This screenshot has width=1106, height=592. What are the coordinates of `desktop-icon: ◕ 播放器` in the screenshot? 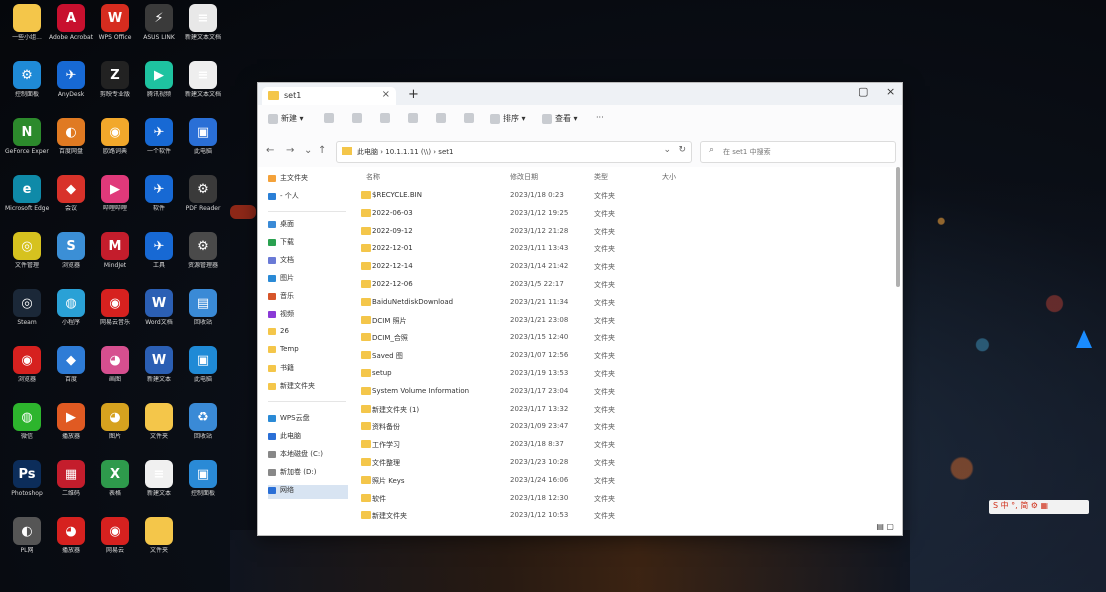 It's located at (71, 543).